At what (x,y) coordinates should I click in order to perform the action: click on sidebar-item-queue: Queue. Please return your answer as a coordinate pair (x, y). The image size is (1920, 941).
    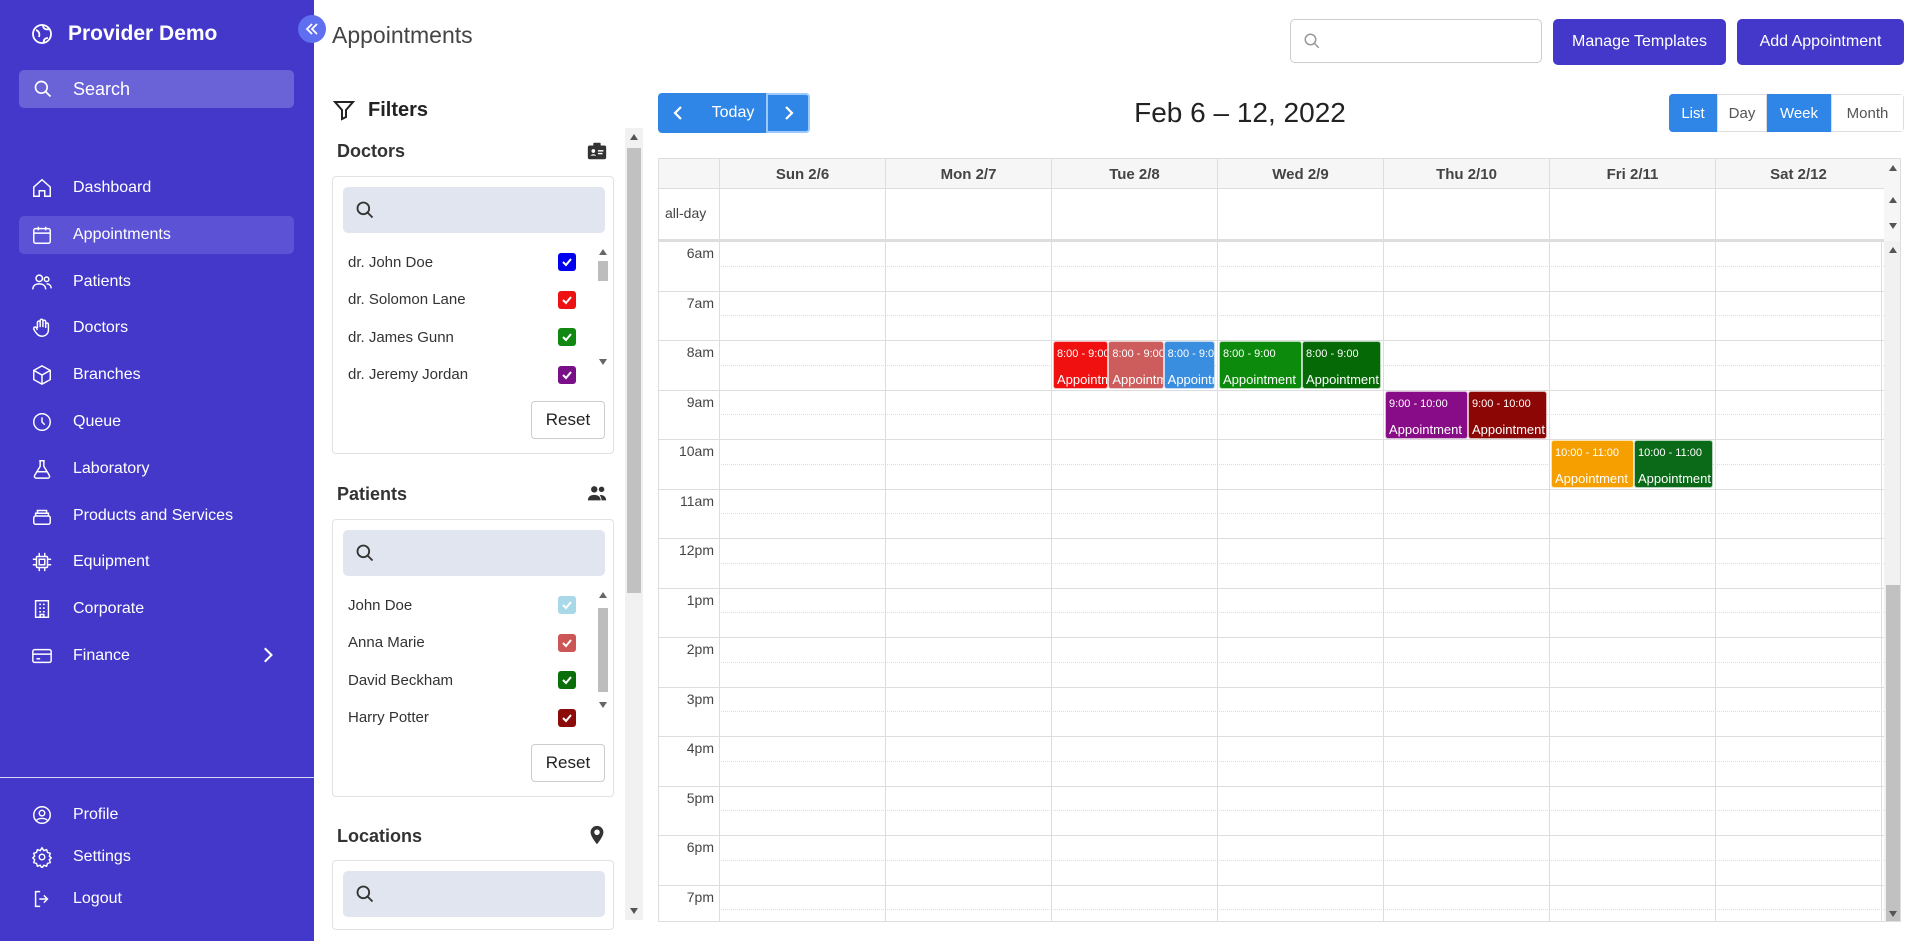
    Looking at the image, I should click on (156, 422).